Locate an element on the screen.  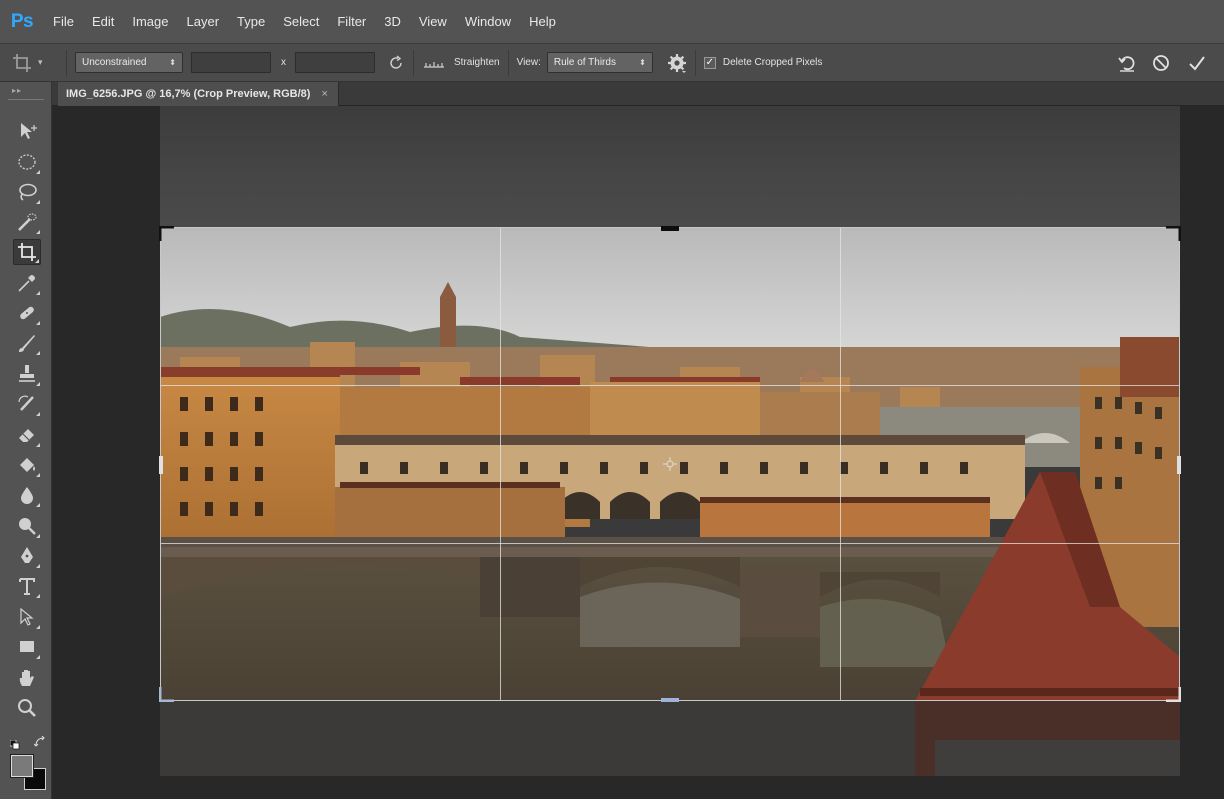
commit-check-icon is located at coordinates (1197, 63).